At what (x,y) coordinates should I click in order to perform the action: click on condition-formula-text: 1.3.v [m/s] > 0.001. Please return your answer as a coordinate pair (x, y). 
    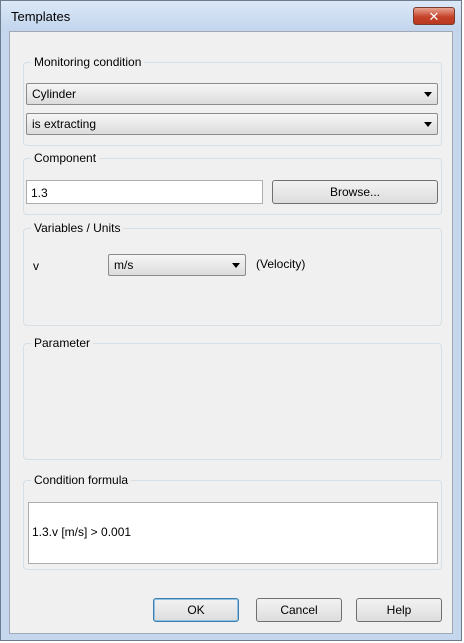
    Looking at the image, I should click on (82, 532).